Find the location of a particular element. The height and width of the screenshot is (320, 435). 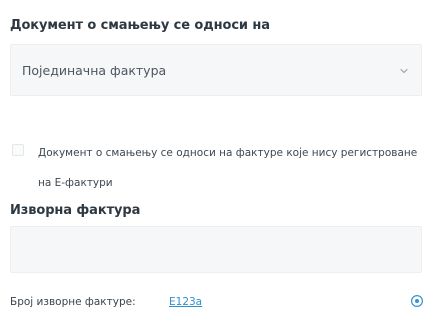

not-registered-checkbox is located at coordinates (18, 150).